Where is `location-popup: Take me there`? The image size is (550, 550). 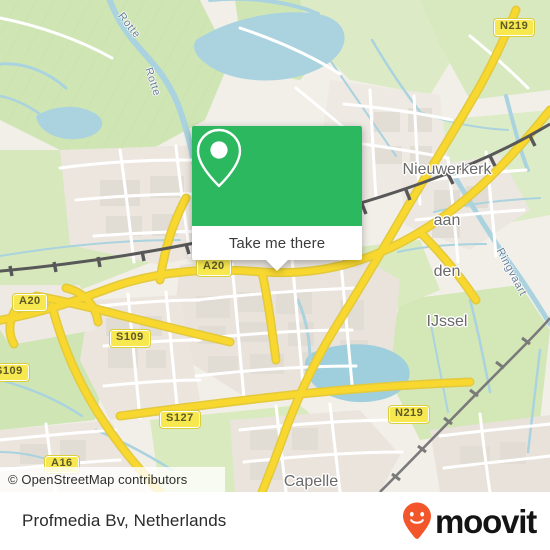
location-popup: Take me there is located at coordinates (277, 198).